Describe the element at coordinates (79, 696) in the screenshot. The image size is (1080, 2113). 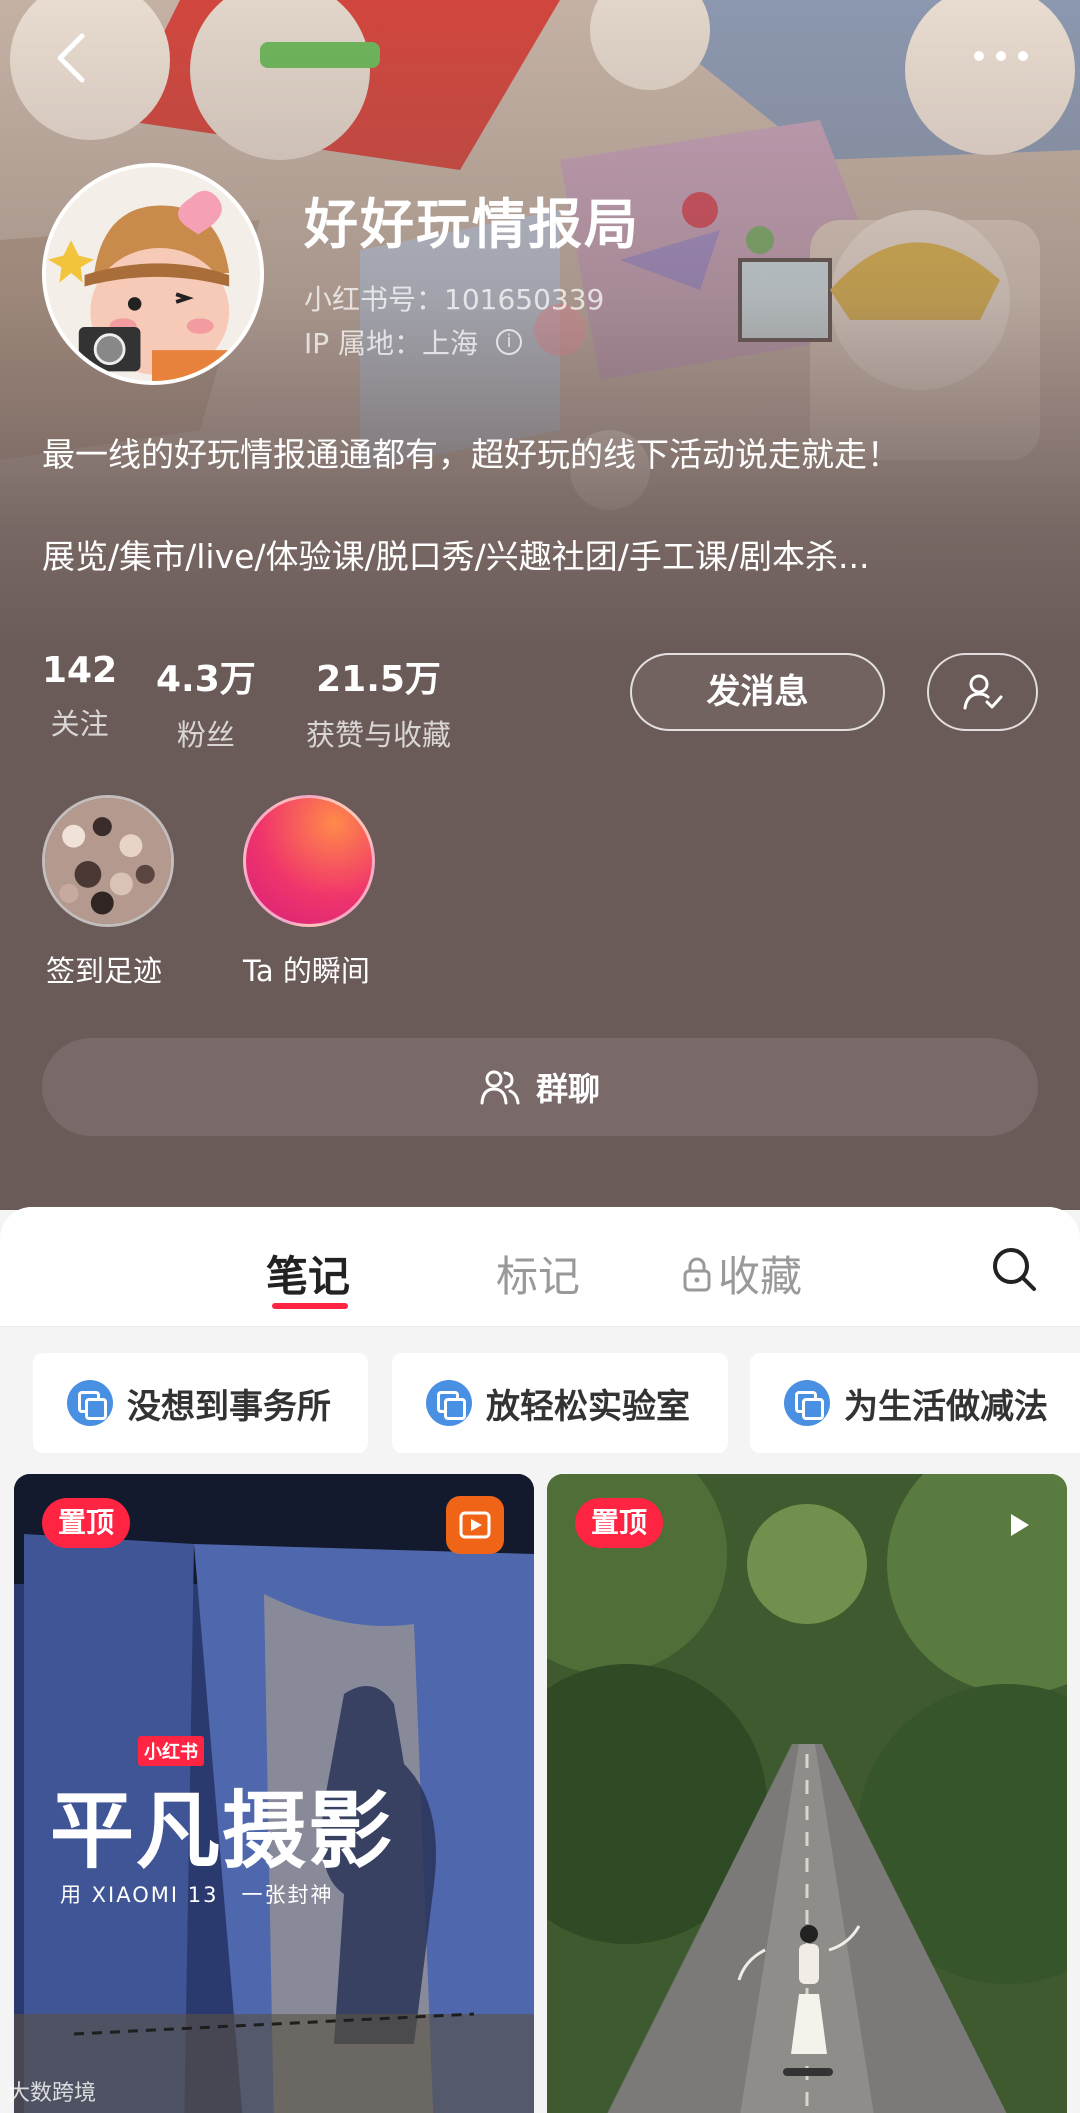
I see `stat-following: 142 关注` at that location.